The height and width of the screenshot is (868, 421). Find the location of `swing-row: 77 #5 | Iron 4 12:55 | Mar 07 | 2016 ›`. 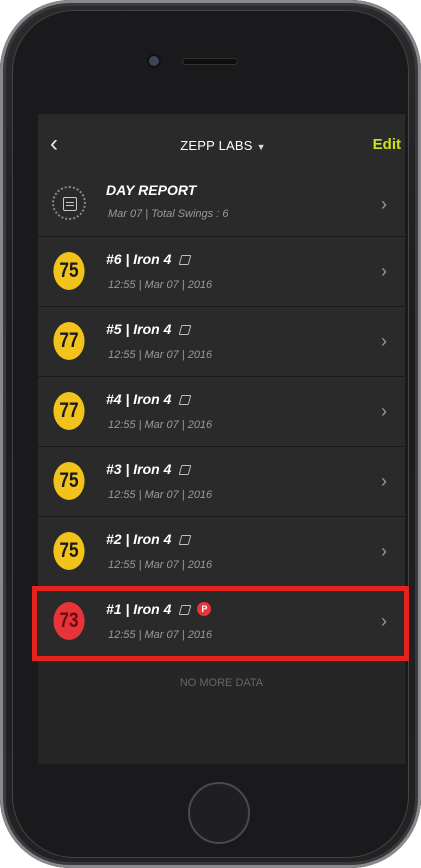

swing-row: 77 #5 | Iron 4 12:55 | Mar 07 | 2016 › is located at coordinates (221, 342).